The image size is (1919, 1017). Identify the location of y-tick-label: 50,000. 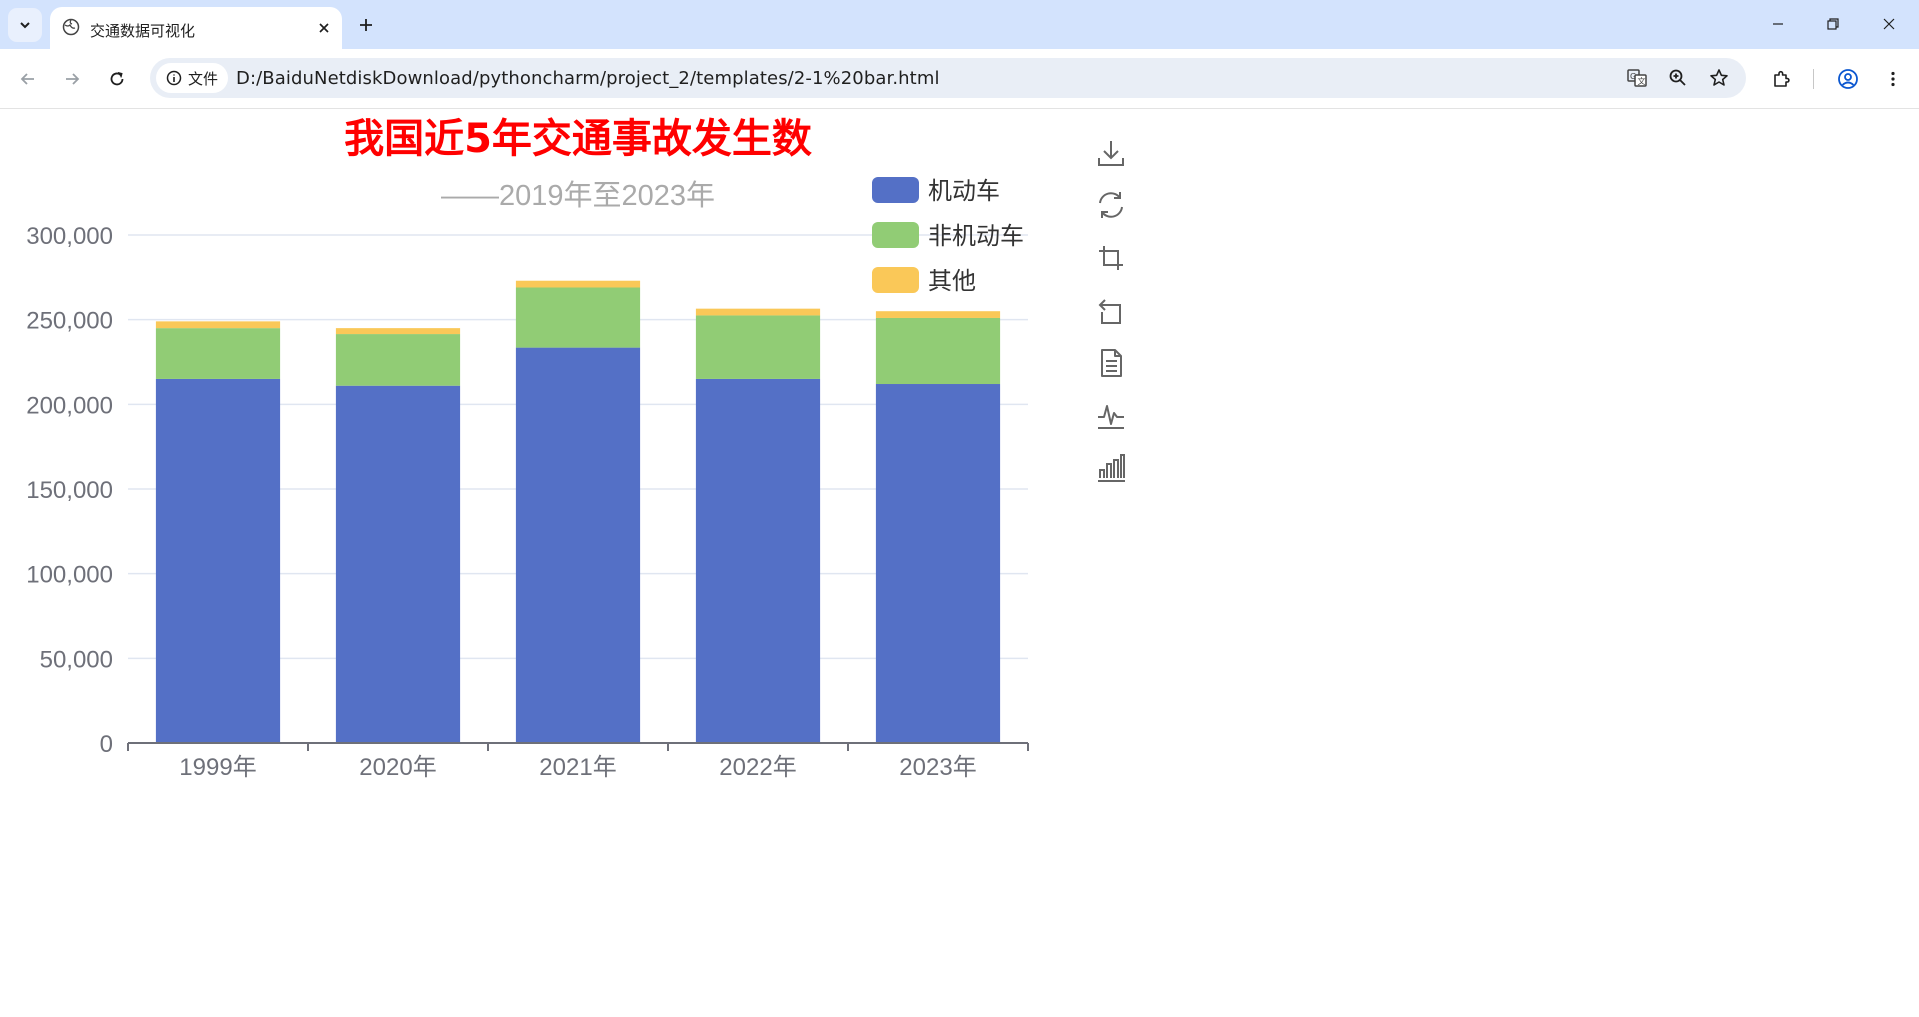
(76, 659).